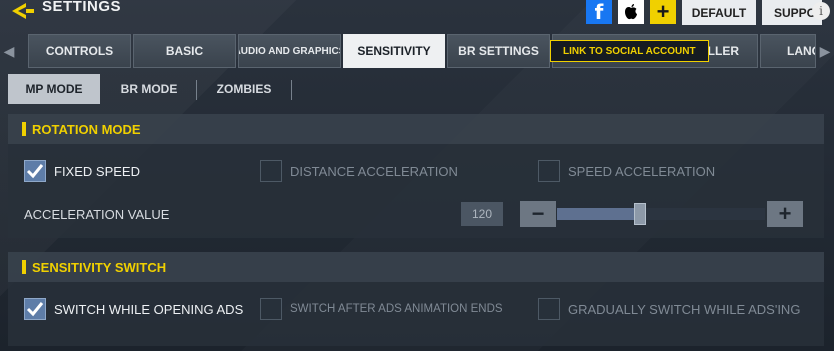 This screenshot has width=834, height=351. What do you see at coordinates (396, 309) in the screenshot?
I see `switch-after-ads-label: SWITCH AFTER ADS ANIMATION ENDS` at bounding box center [396, 309].